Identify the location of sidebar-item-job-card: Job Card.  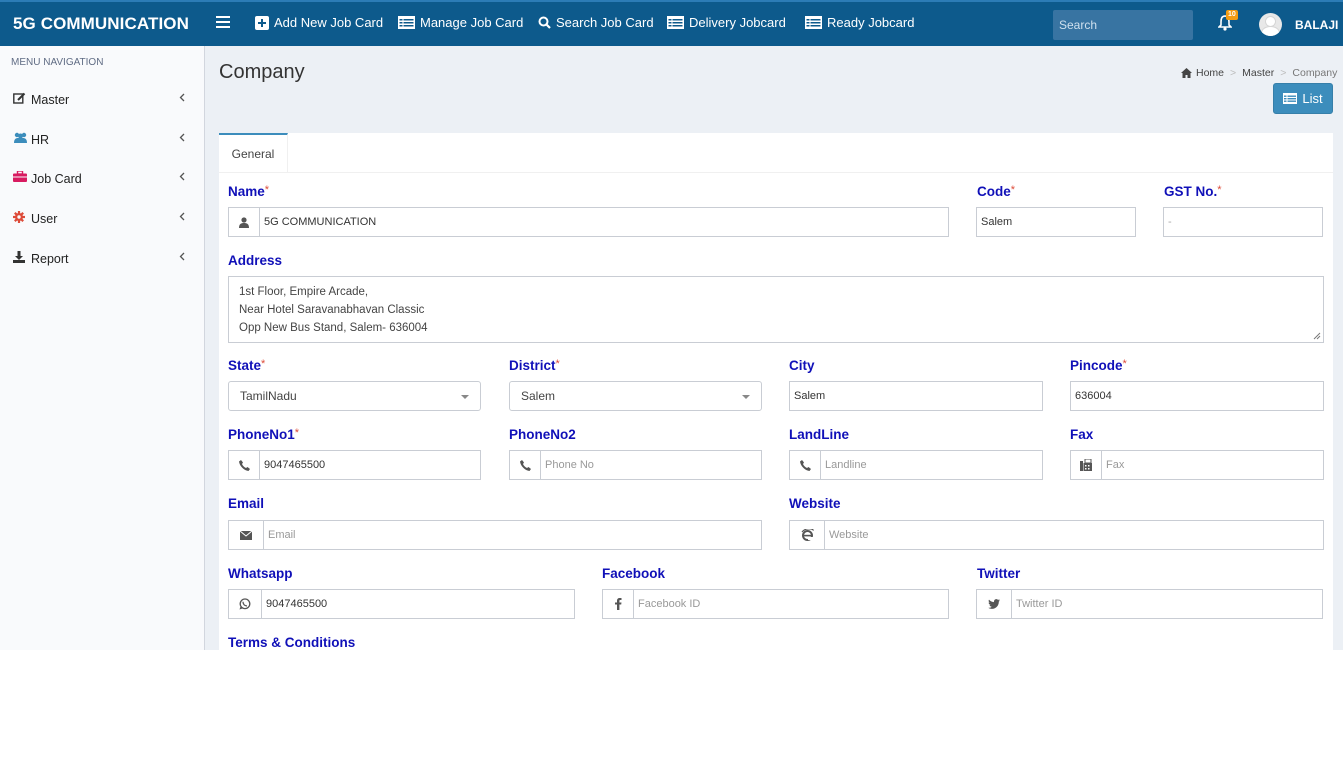
(102, 177).